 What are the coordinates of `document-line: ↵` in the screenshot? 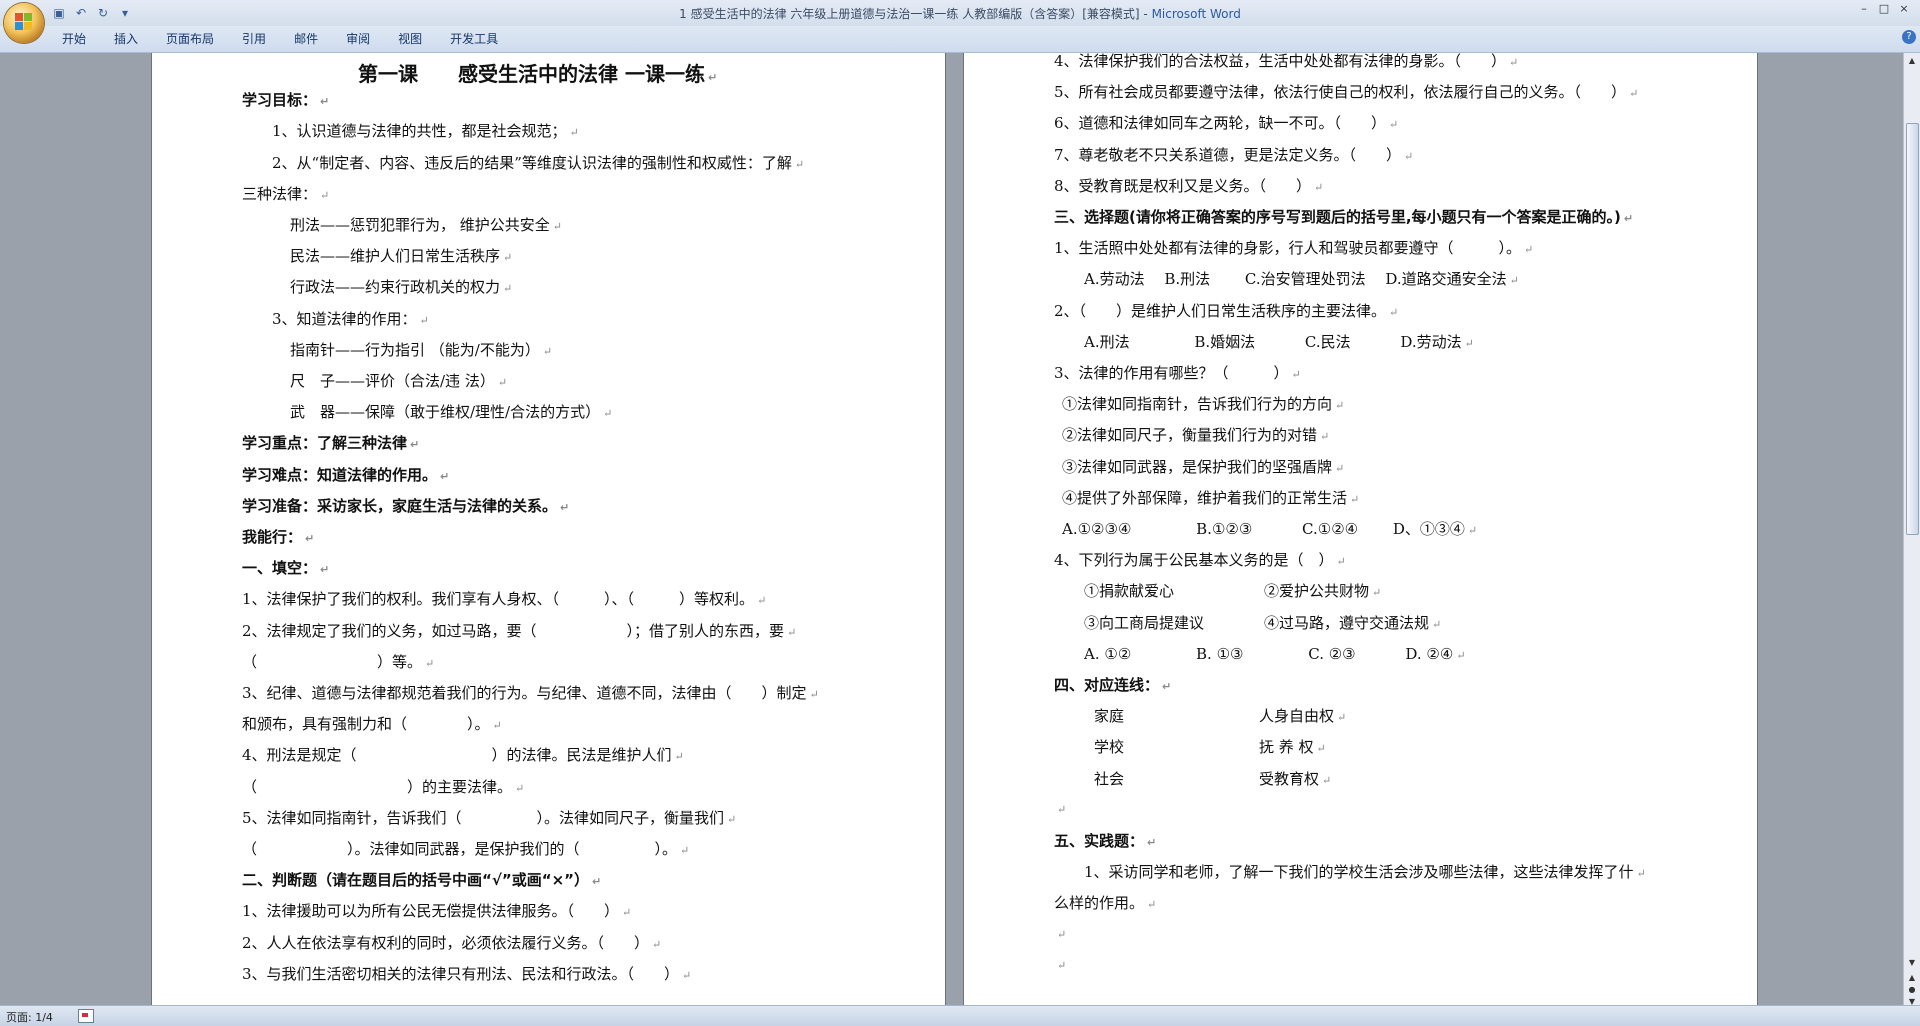 It's located at (1060, 808).